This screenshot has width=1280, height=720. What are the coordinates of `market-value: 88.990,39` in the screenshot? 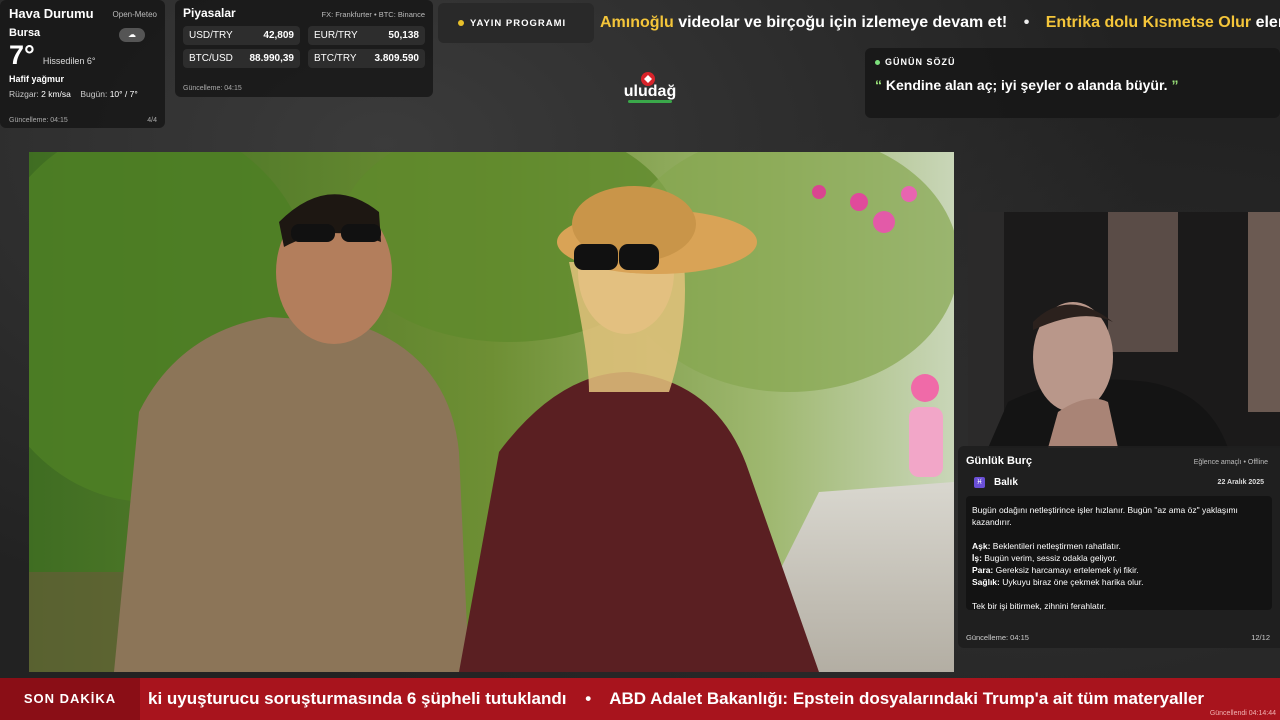 It's located at (272, 58).